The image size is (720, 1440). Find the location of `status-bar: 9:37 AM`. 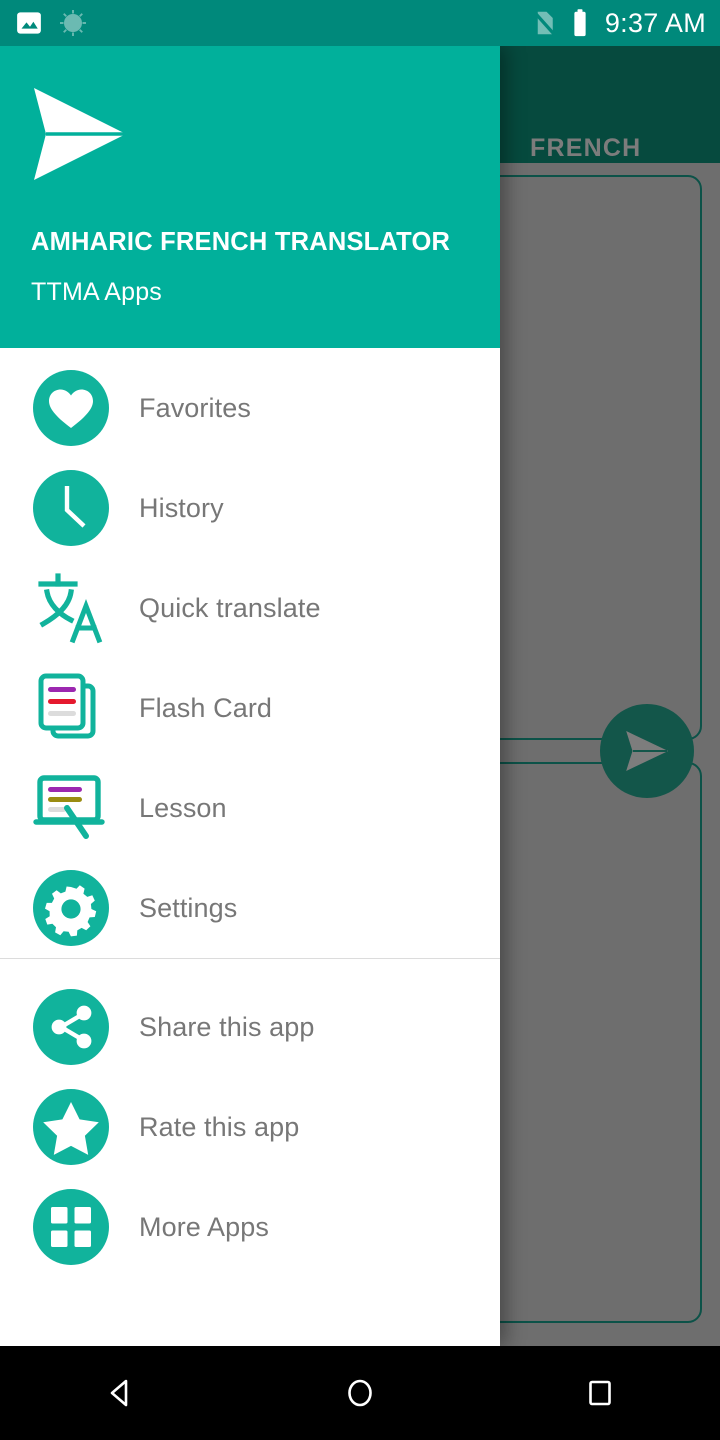

status-bar: 9:37 AM is located at coordinates (360, 23).